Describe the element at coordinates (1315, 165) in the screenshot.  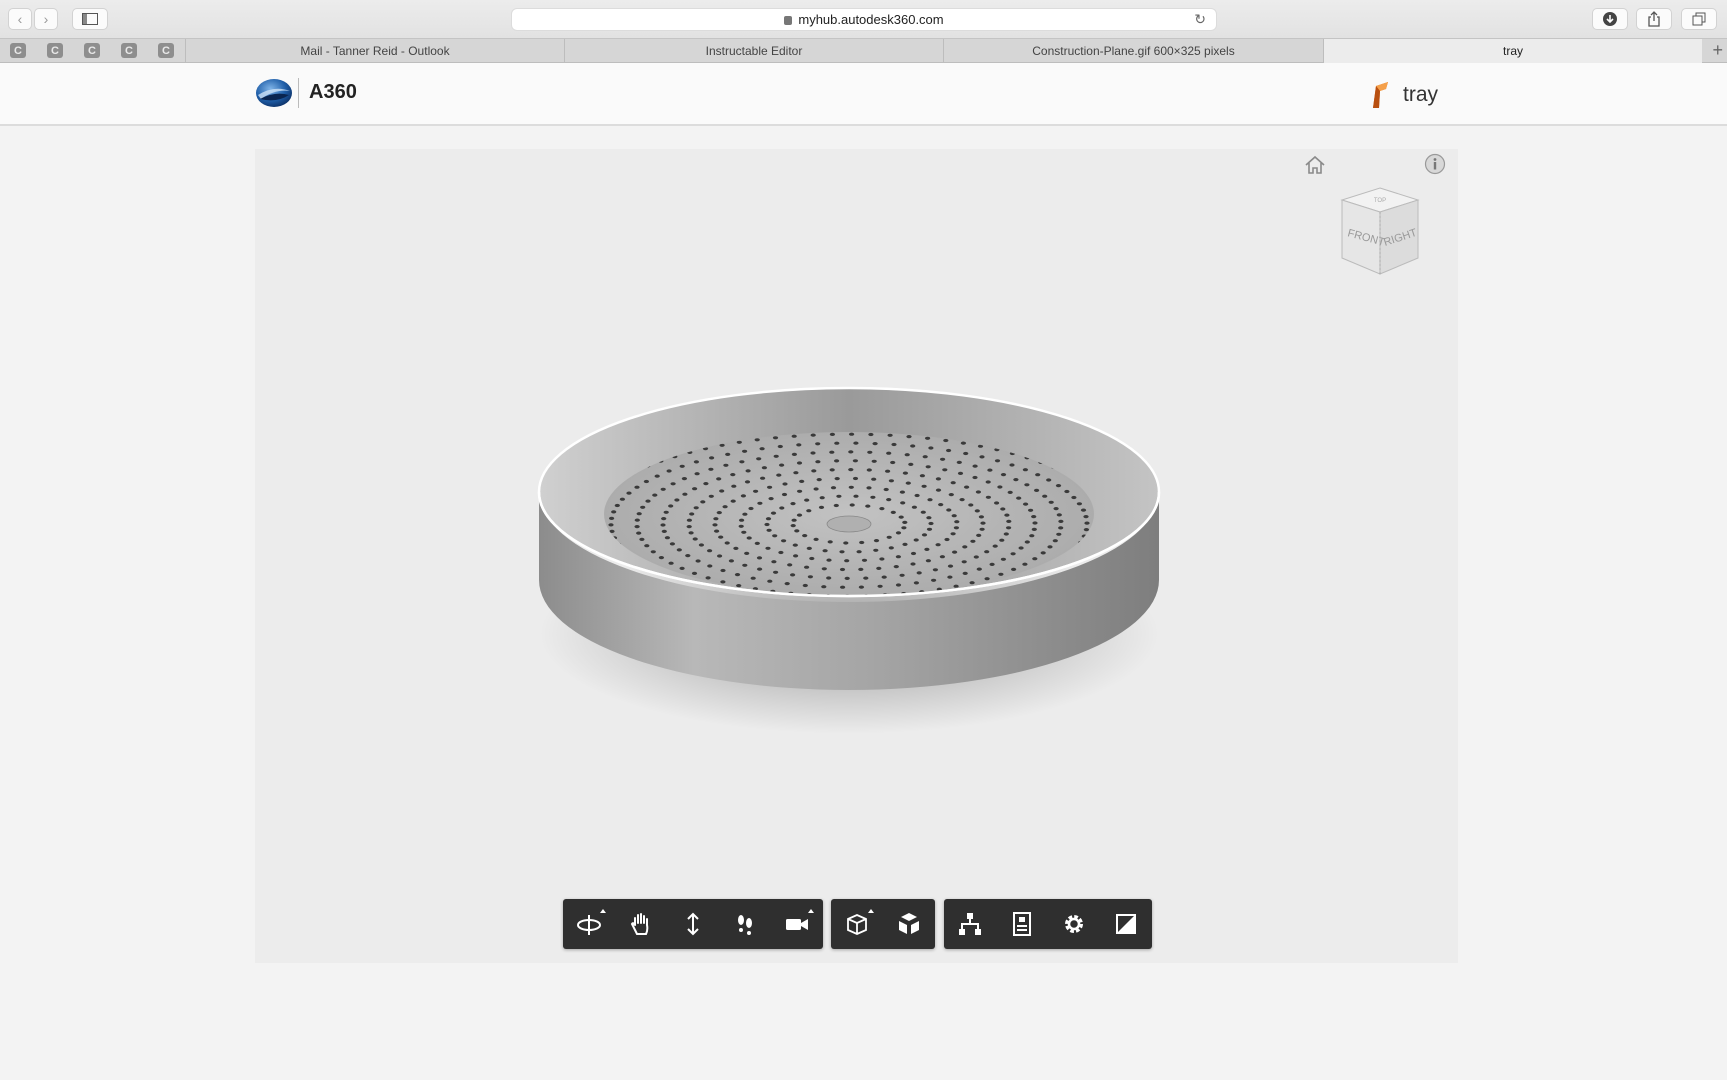
I see `home-view-icon` at that location.